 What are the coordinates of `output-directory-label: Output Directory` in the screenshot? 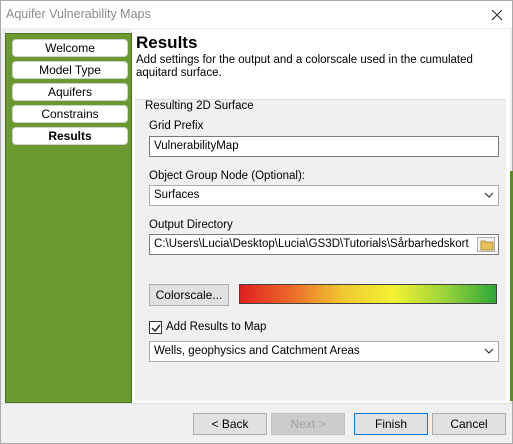 It's located at (191, 225).